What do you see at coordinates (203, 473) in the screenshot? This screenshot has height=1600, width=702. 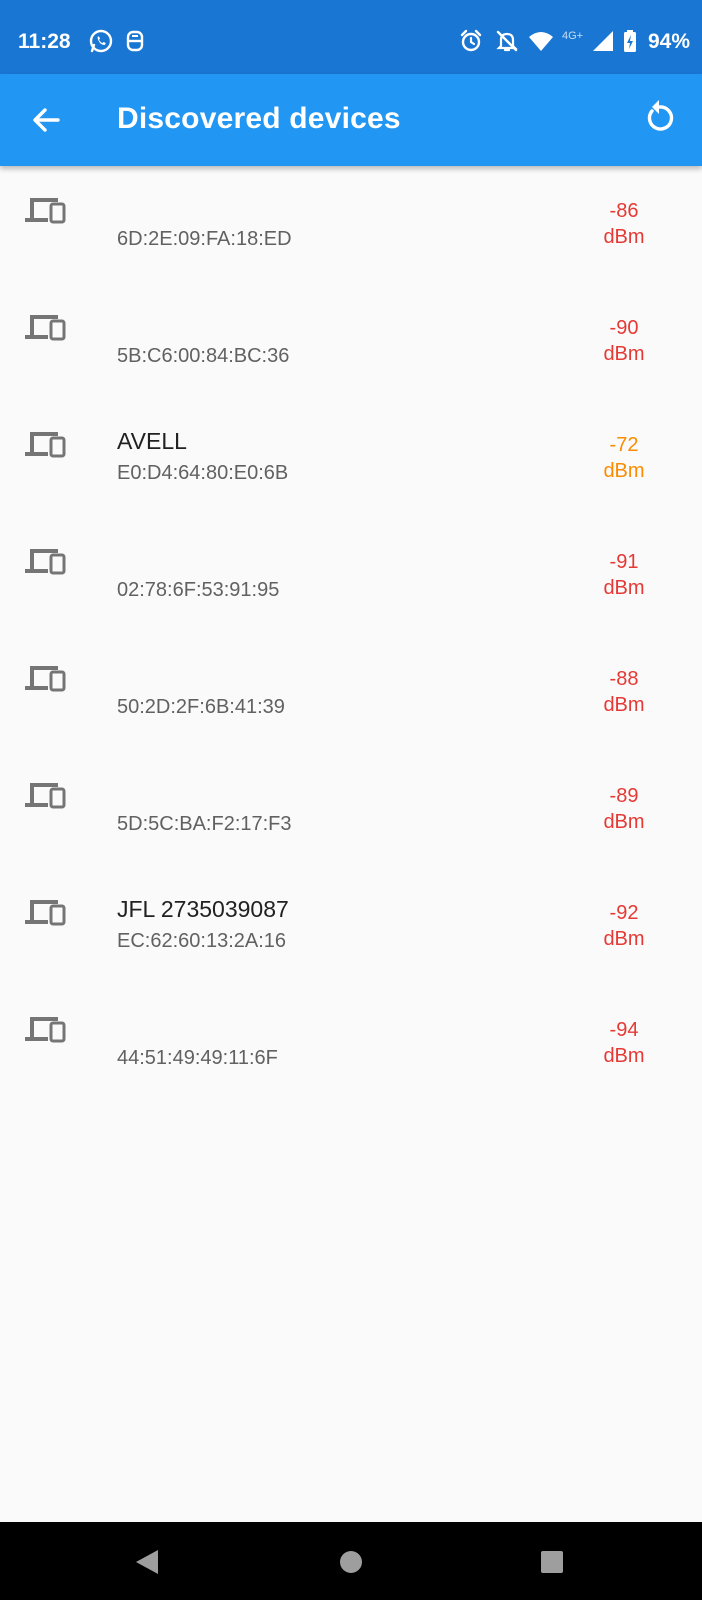 I see `device-mac: E0:D4:64:80:E0:6B` at bounding box center [203, 473].